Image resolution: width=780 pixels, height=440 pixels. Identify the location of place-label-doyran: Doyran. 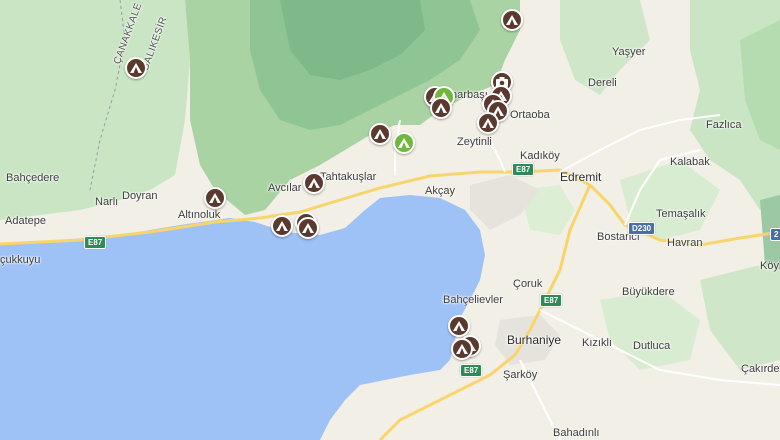
(140, 196).